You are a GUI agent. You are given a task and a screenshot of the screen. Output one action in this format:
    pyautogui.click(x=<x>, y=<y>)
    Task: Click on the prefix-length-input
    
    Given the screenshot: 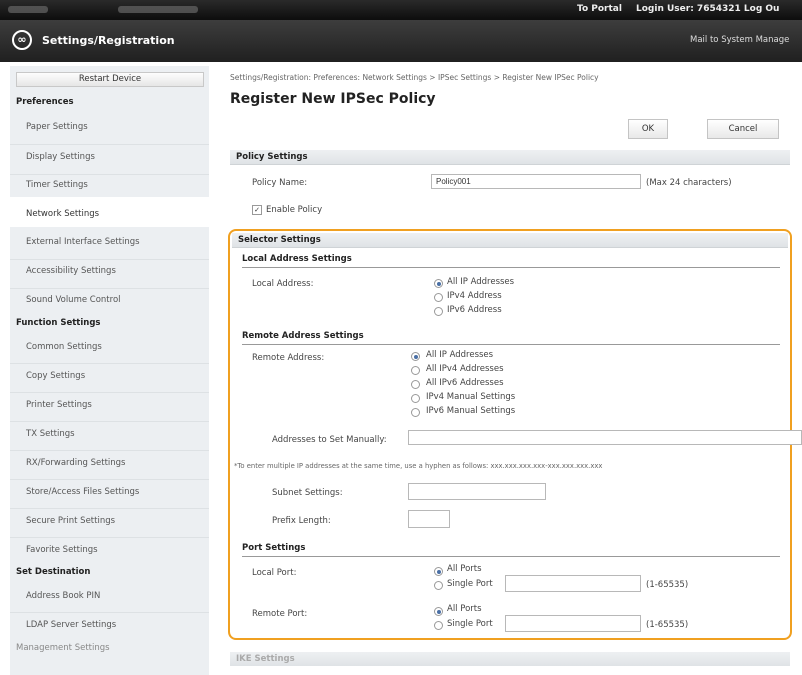 What is the action you would take?
    pyautogui.click(x=429, y=519)
    